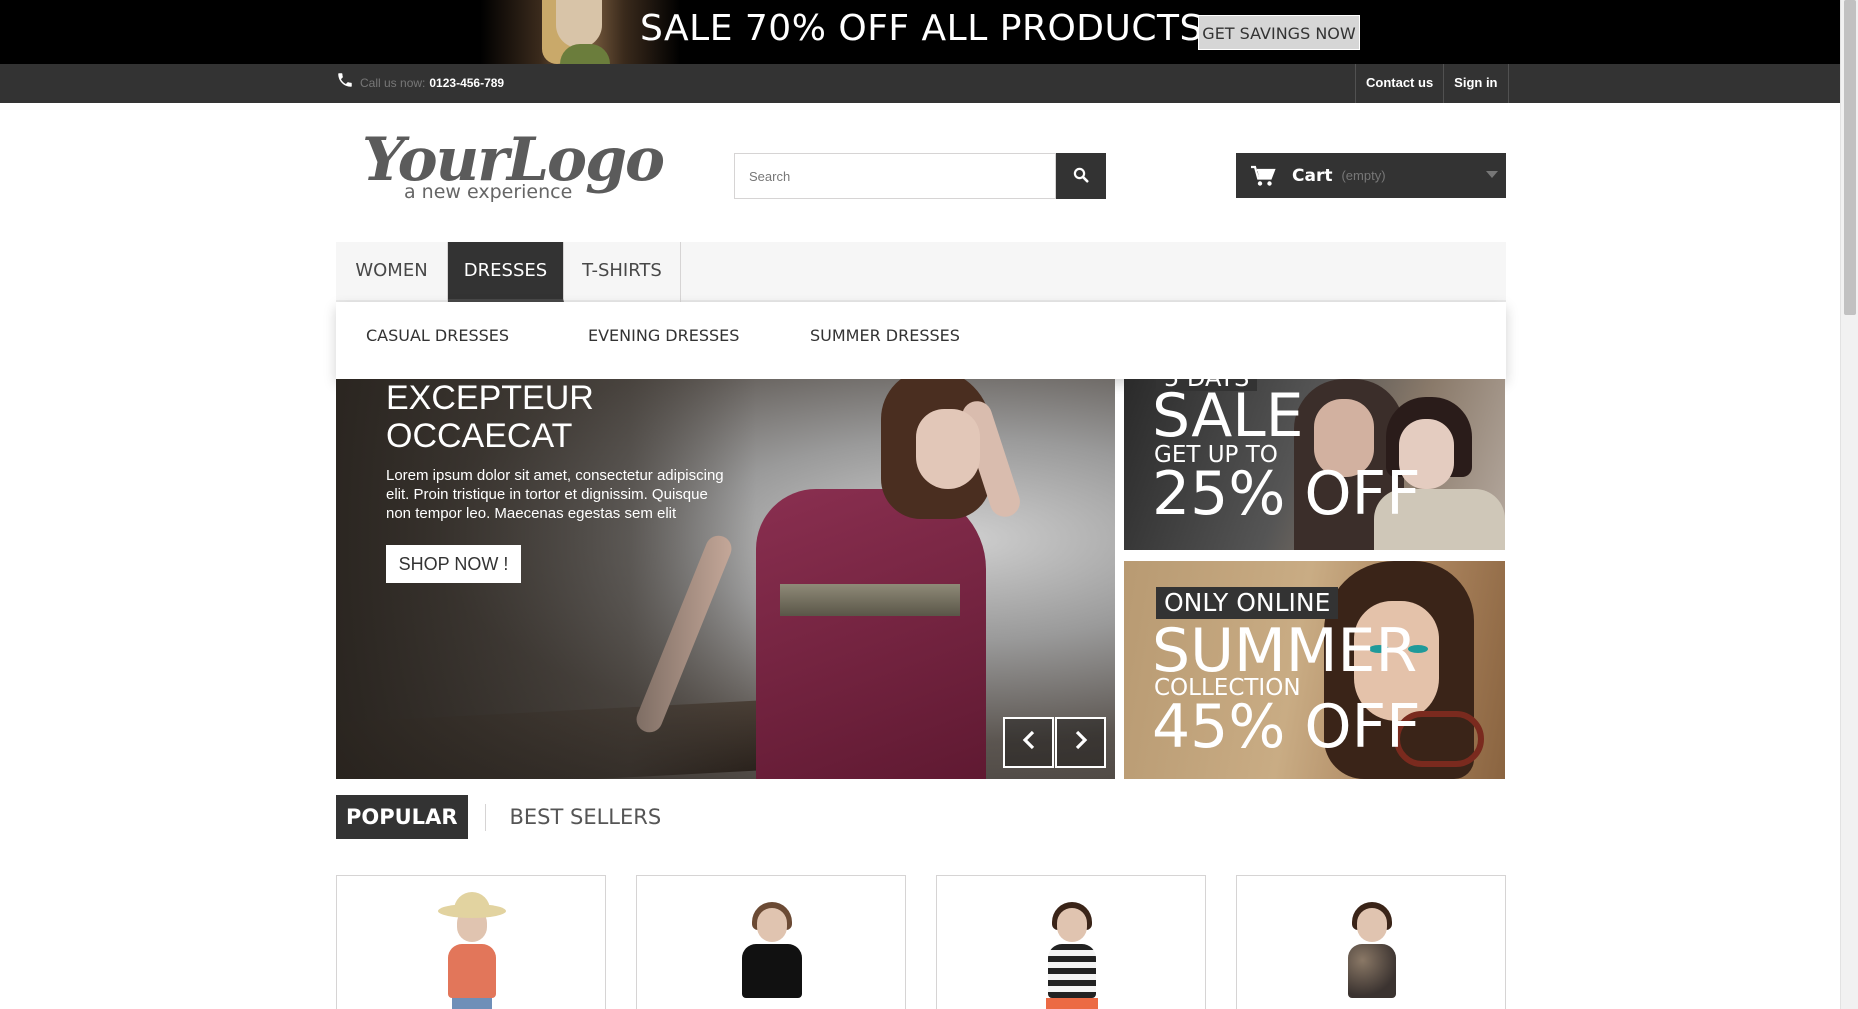  I want to click on get-savings-button: GET SAVINGS NOW, so click(1279, 32).